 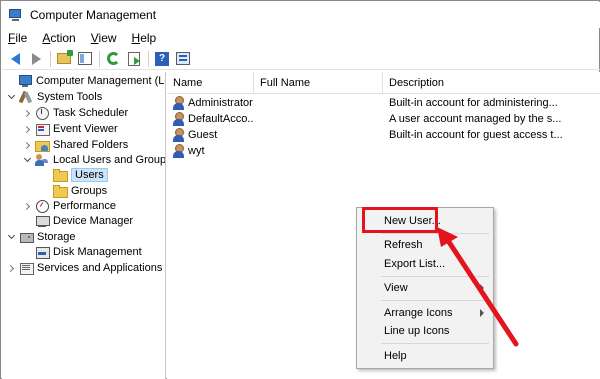 I want to click on tree-item-storage: Storage, so click(x=41, y=237).